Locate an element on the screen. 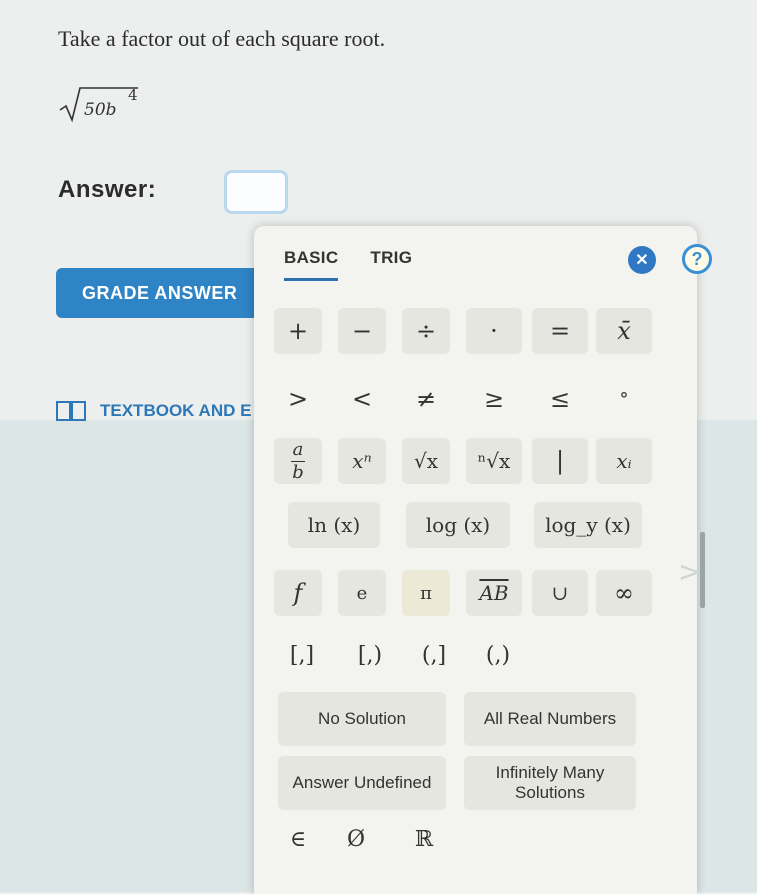 The image size is (757, 894). key-less-equal: ≤ is located at coordinates (560, 399).